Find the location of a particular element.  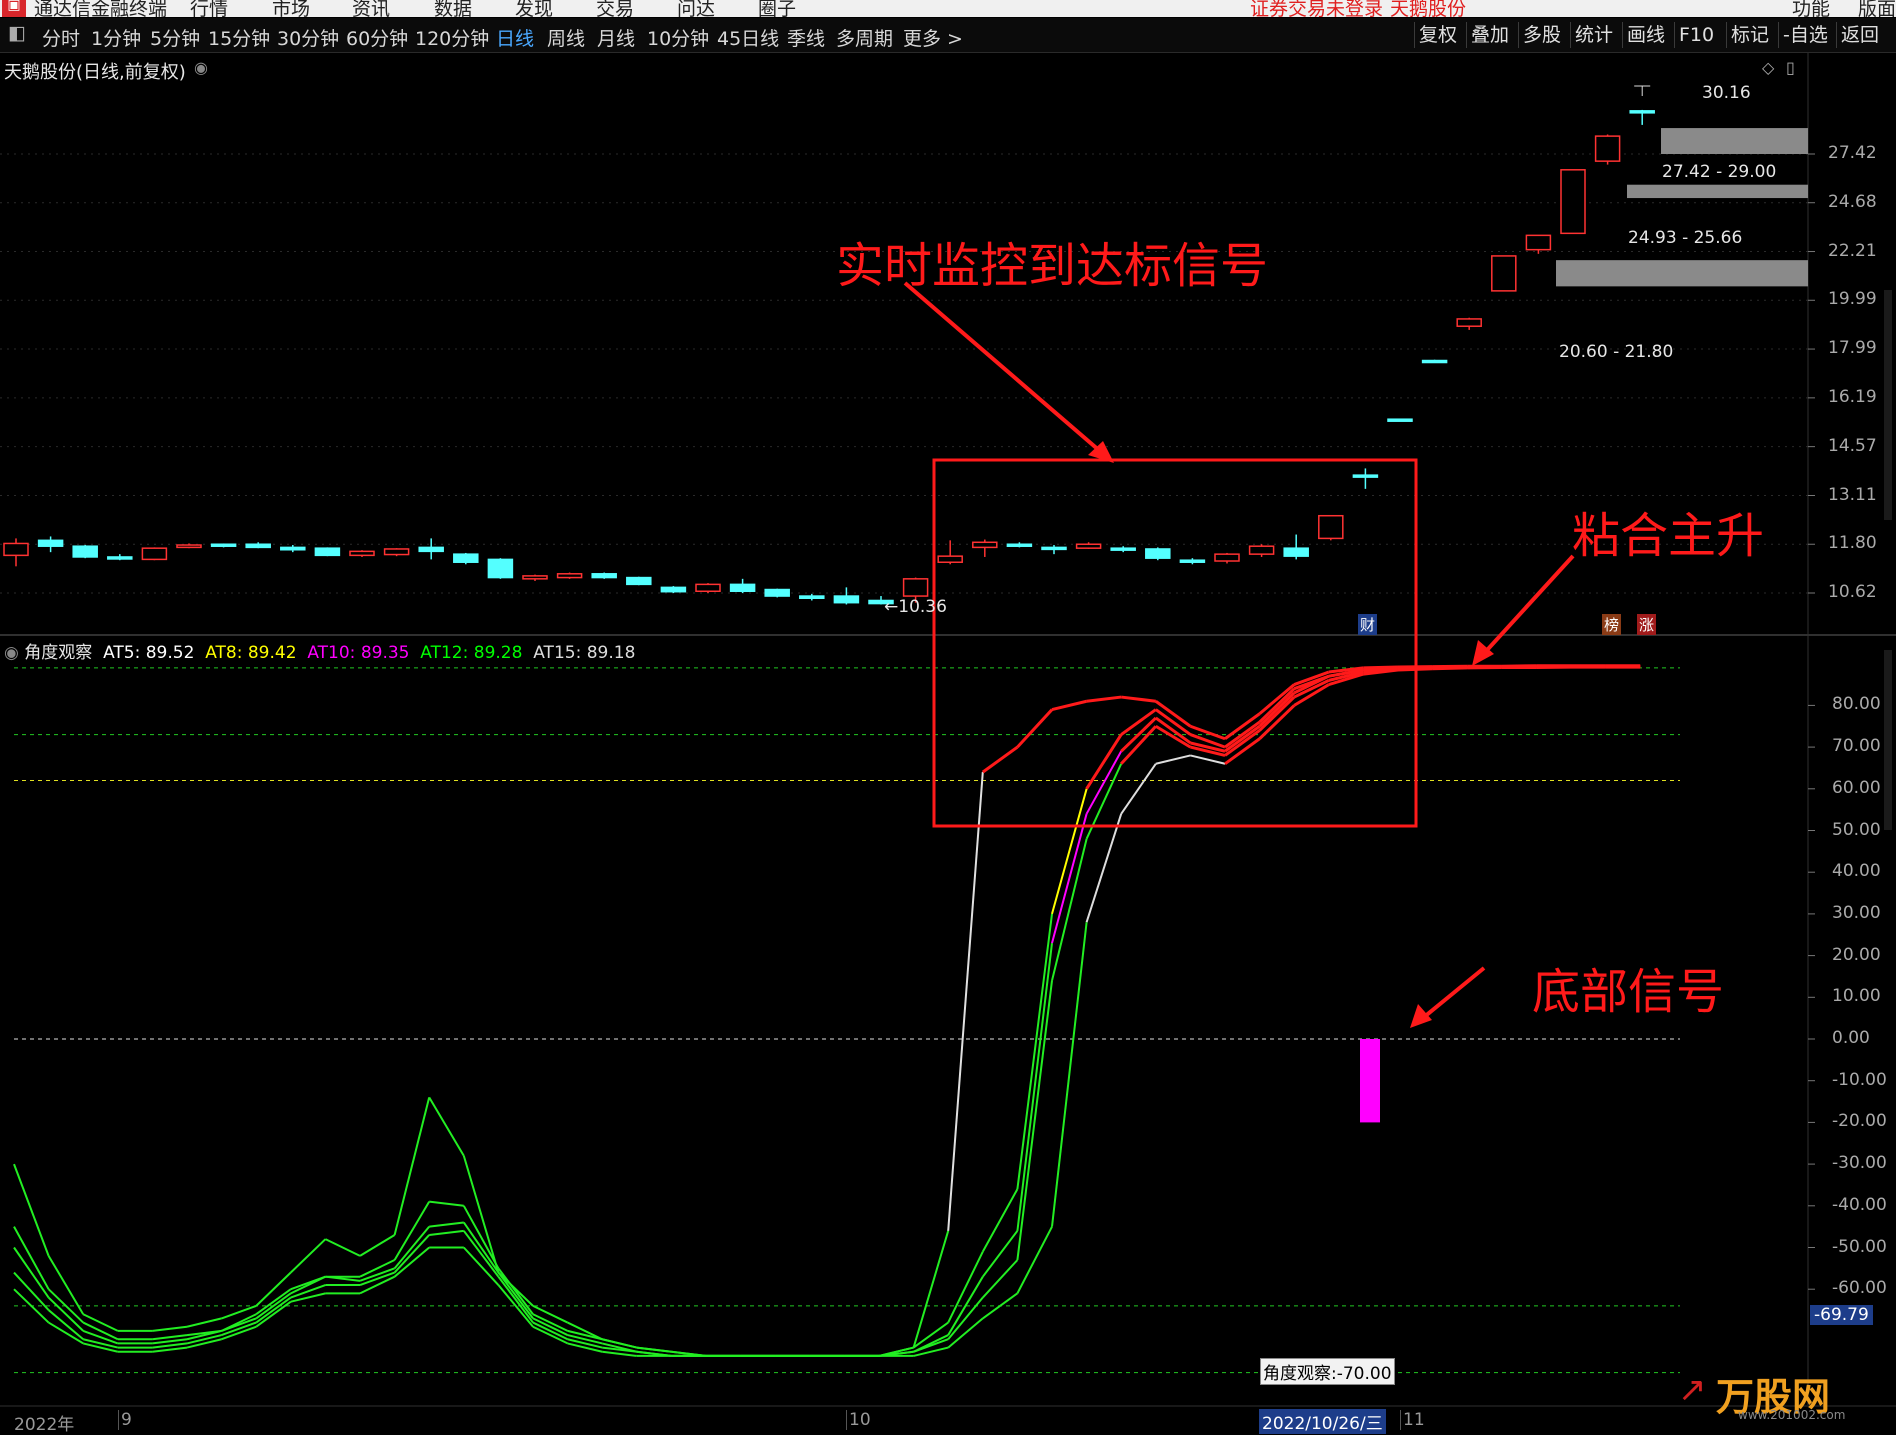

legend-at15: AT15: 89.18 is located at coordinates (584, 653).